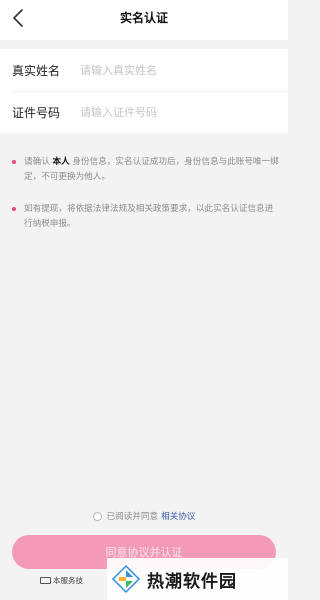 The height and width of the screenshot is (600, 320). I want to click on name-row: 真实姓名, so click(144, 70).